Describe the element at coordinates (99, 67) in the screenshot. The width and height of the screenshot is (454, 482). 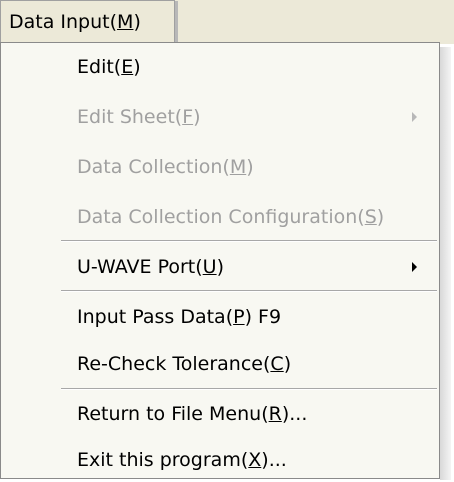
I see `label-text: Edit(` at that location.